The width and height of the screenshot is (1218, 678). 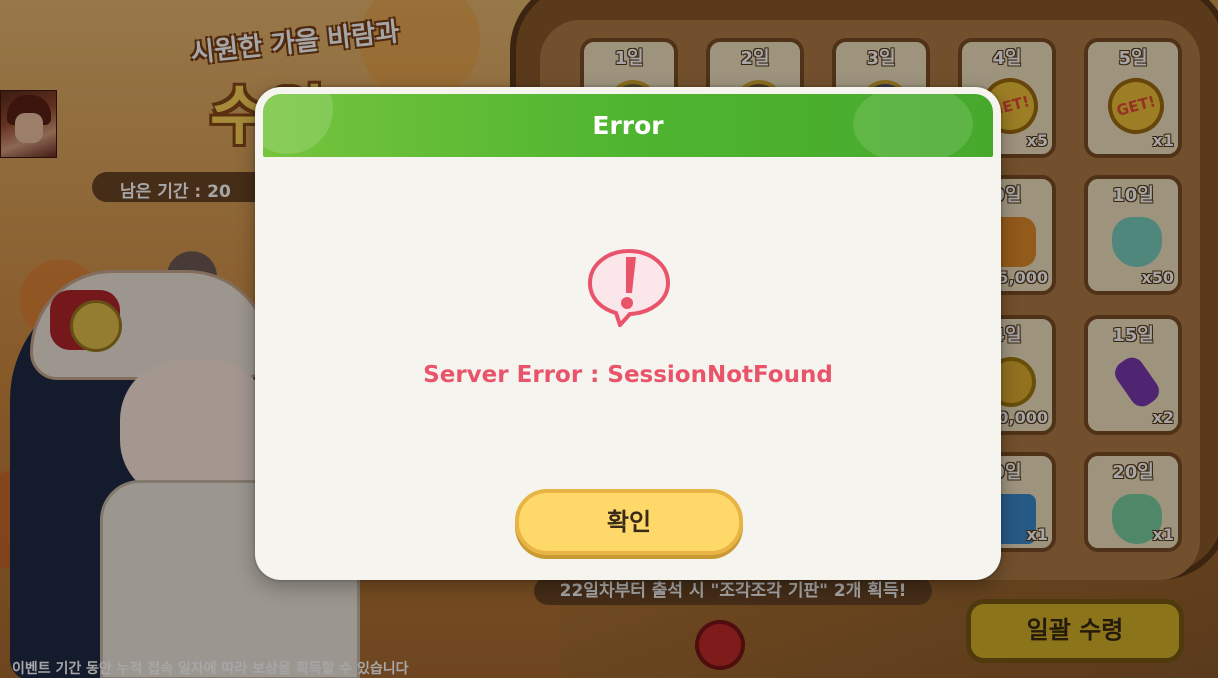 I want to click on error-message: Server Error : SessionNotFound, so click(x=628, y=375).